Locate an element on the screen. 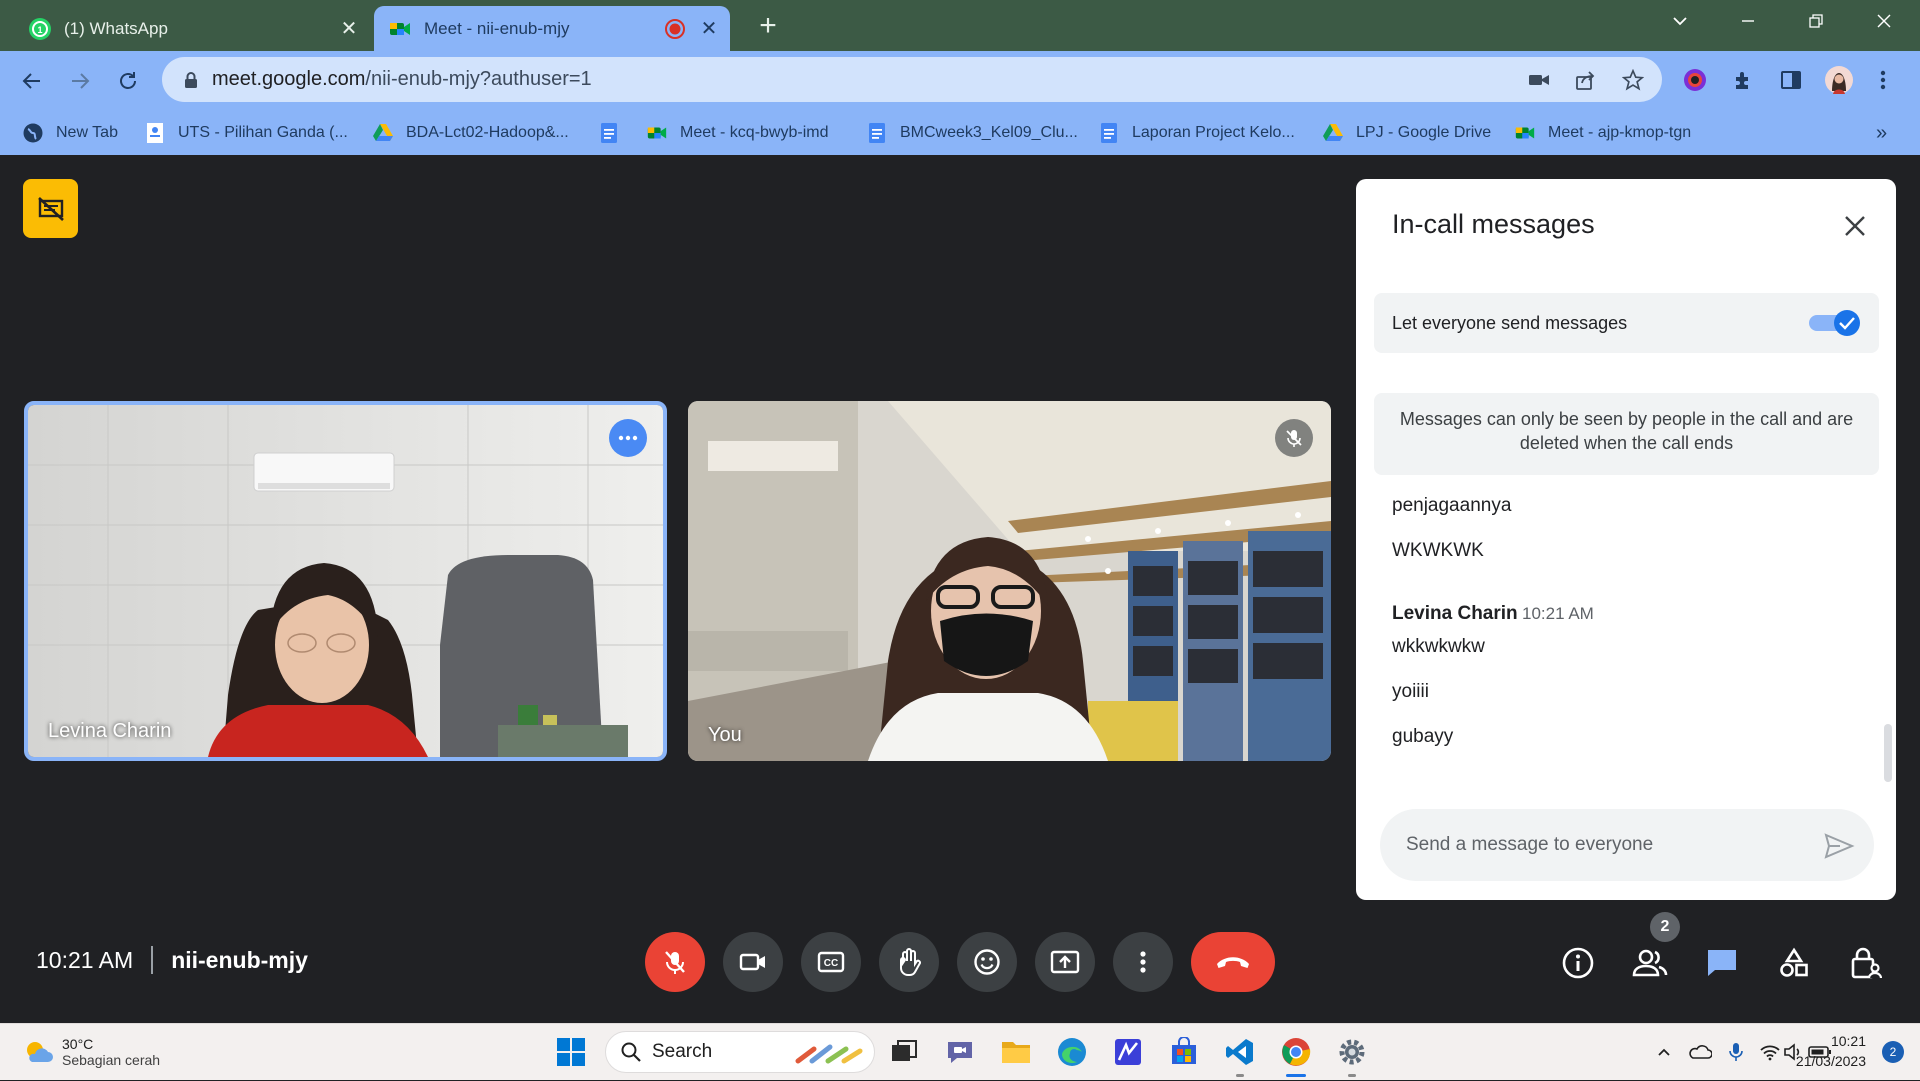  tile-options-button is located at coordinates (628, 438).